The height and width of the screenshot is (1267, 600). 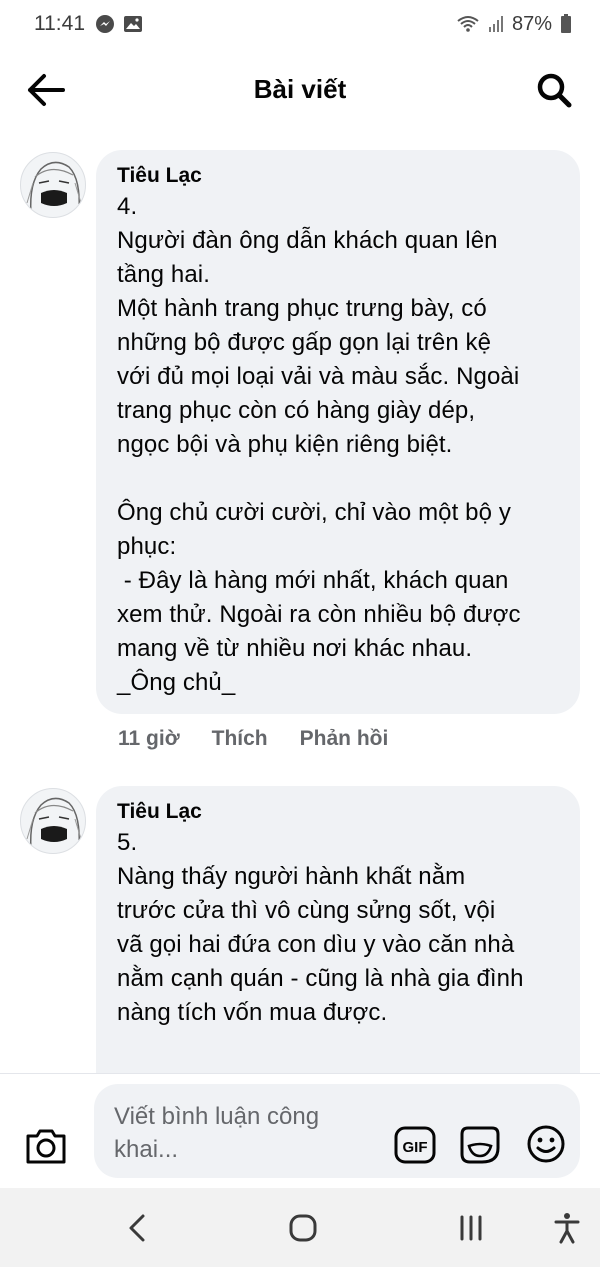 What do you see at coordinates (59, 23) in the screenshot?
I see `status-time: 11:41` at bounding box center [59, 23].